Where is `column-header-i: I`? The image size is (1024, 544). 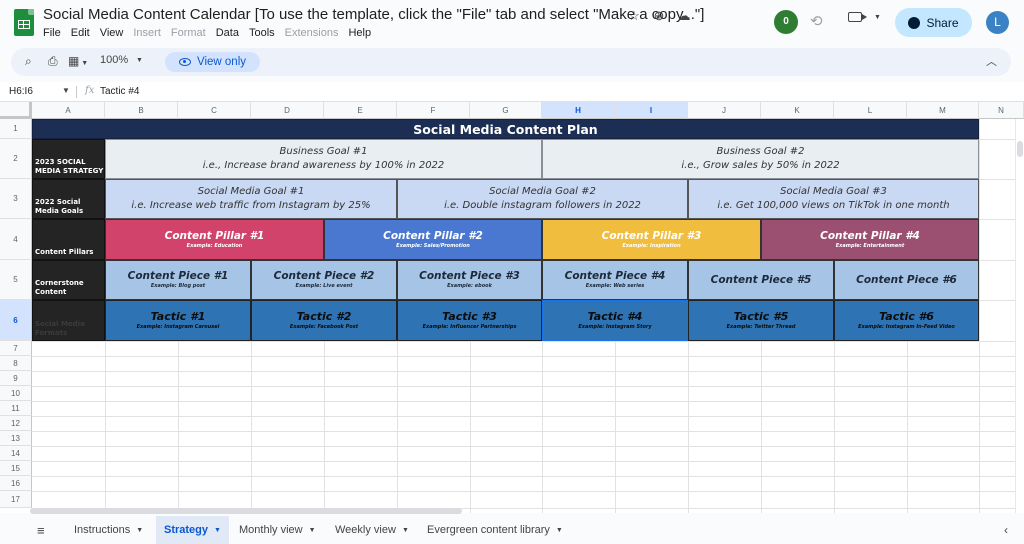
column-header-i: I is located at coordinates (651, 110).